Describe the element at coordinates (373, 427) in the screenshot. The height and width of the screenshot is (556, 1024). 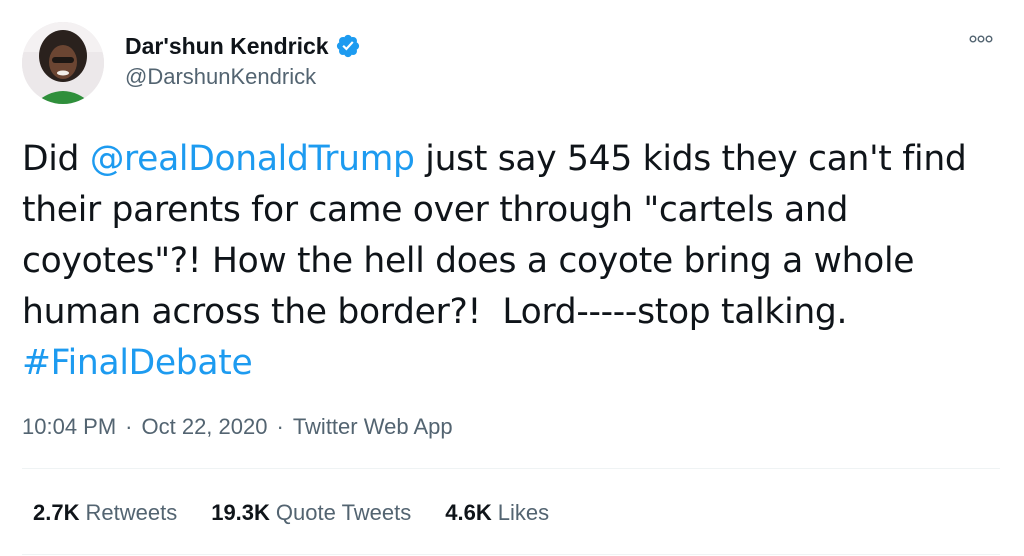
I see `tweet-source: Twitter Web App` at that location.